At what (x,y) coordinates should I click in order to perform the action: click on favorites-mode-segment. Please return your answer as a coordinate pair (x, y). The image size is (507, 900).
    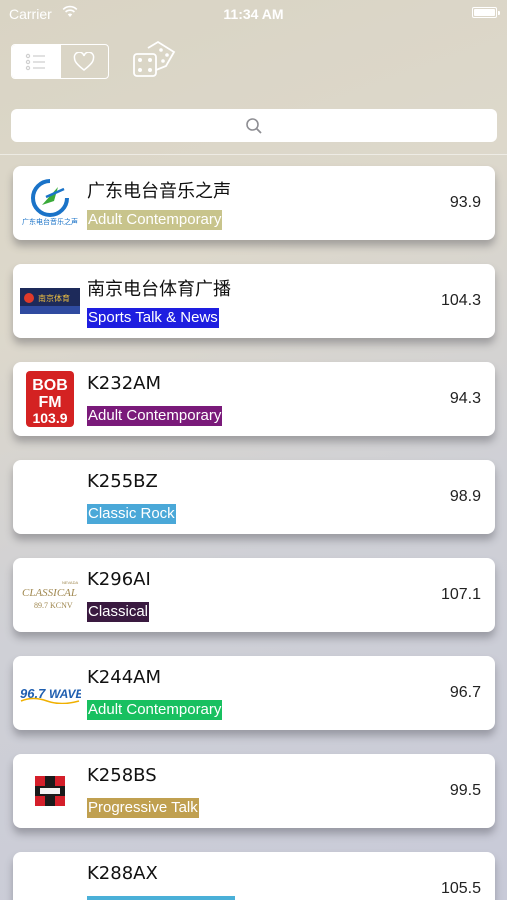
    Looking at the image, I should click on (84, 61).